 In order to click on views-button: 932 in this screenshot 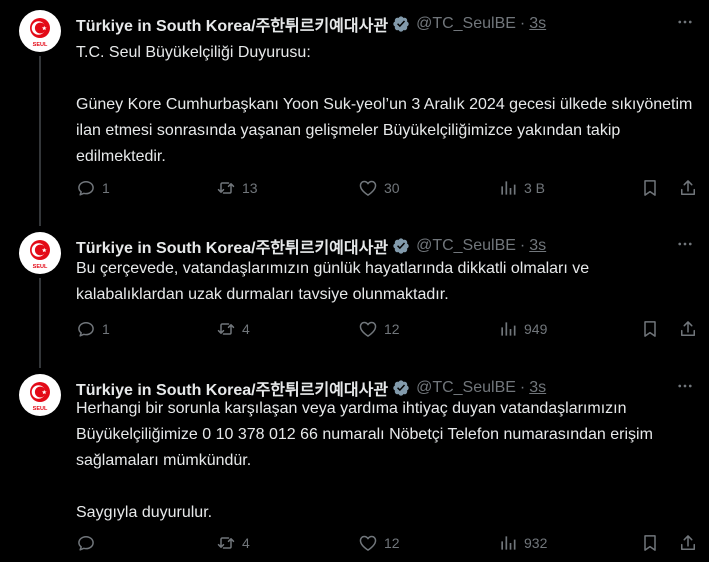, I will do `click(522, 543)`.